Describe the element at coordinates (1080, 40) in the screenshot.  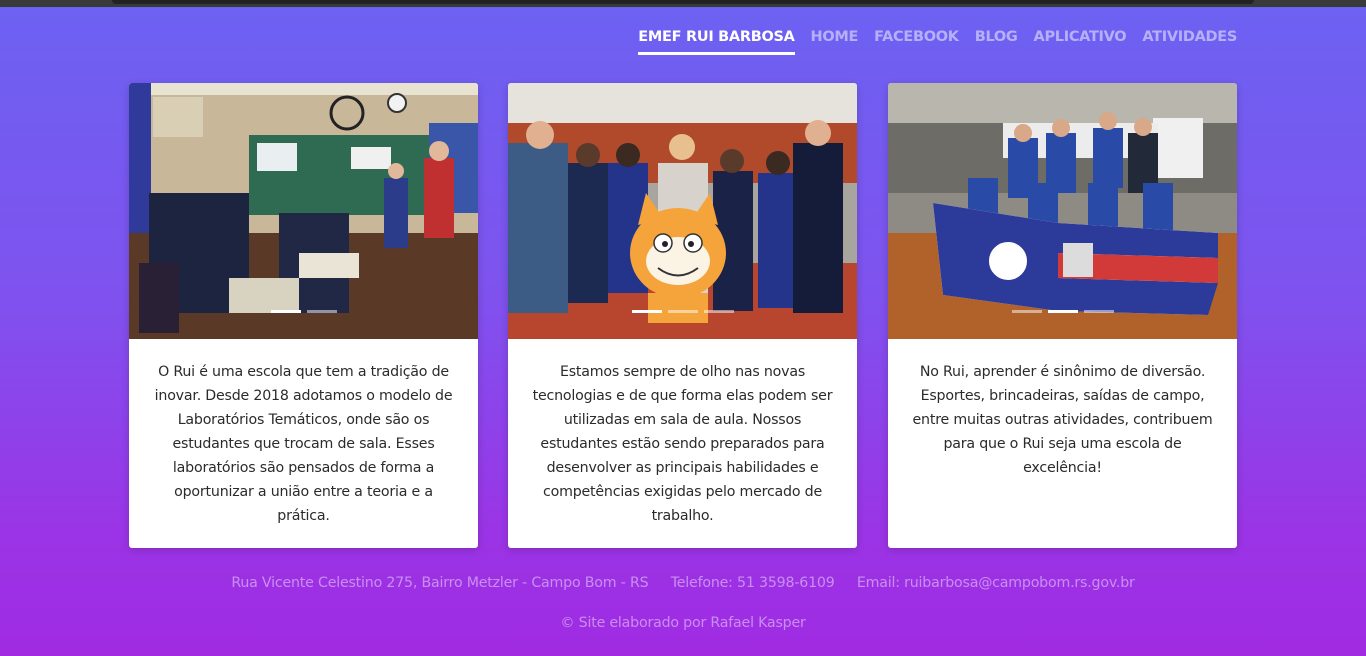
I see `nav-item-aplicativo: APLICATIVO` at that location.